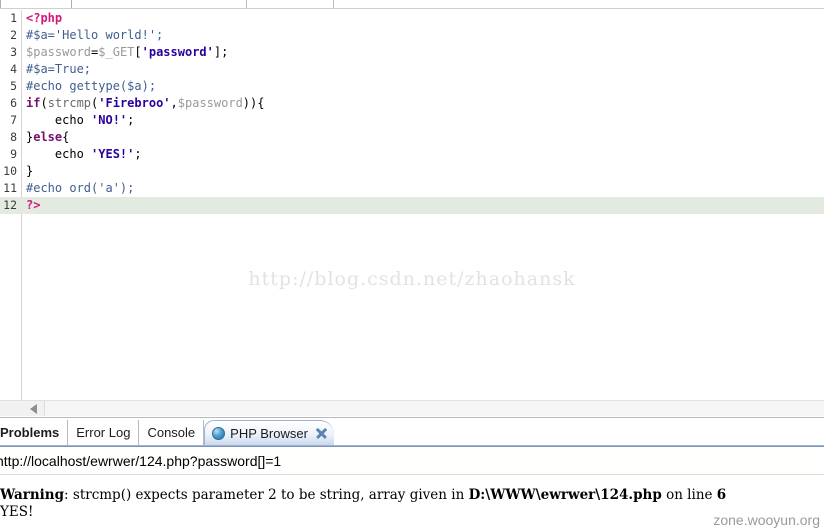 The height and width of the screenshot is (529, 824). Describe the element at coordinates (59, 69) in the screenshot. I see `line-content: #$a=True;` at that location.